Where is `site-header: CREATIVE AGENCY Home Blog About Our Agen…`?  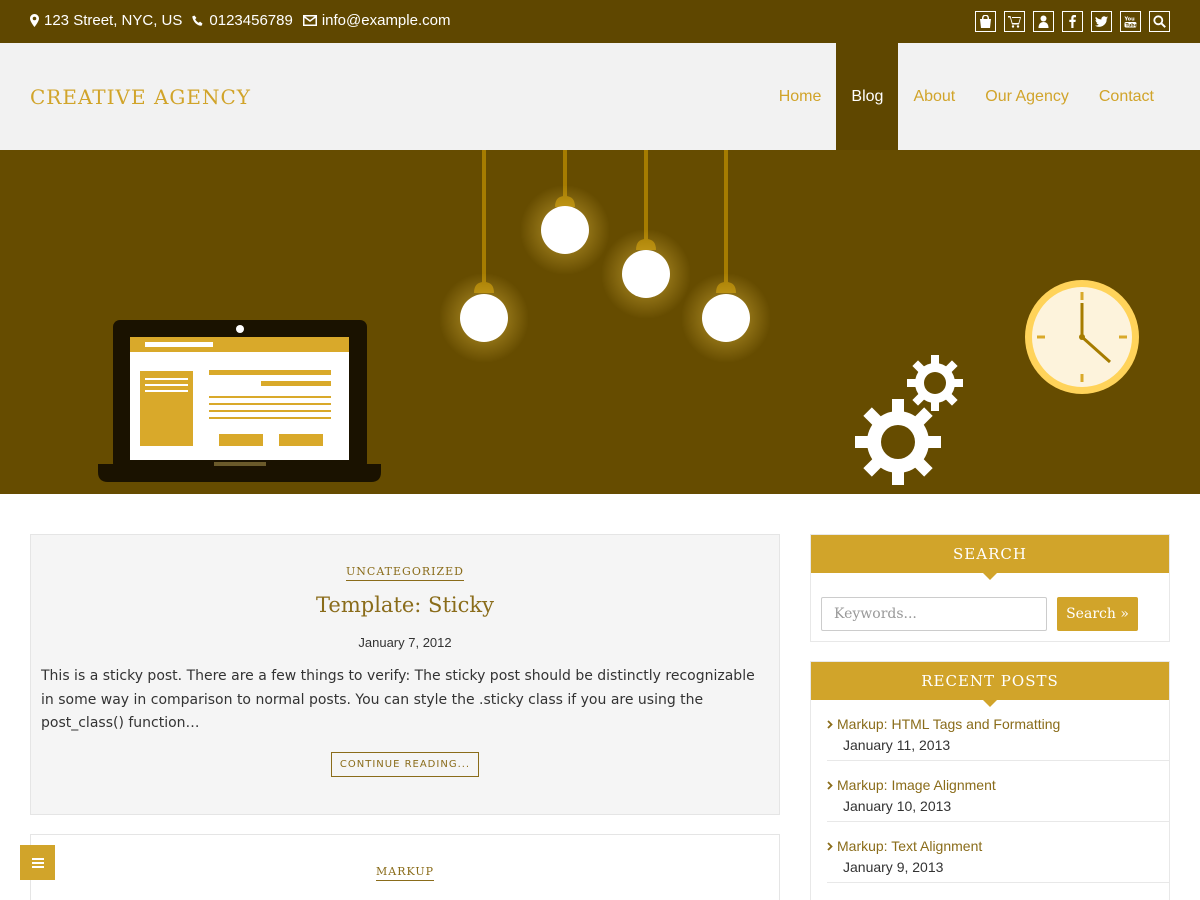 site-header: CREATIVE AGENCY Home Blog About Our Agen… is located at coordinates (600, 96).